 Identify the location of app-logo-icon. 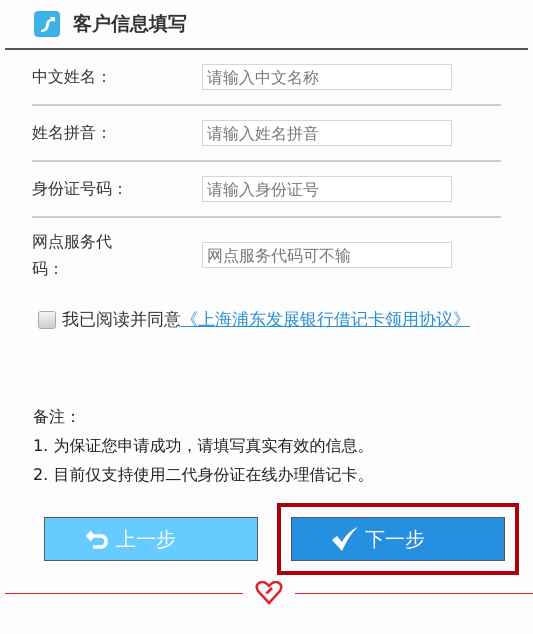
(47, 24).